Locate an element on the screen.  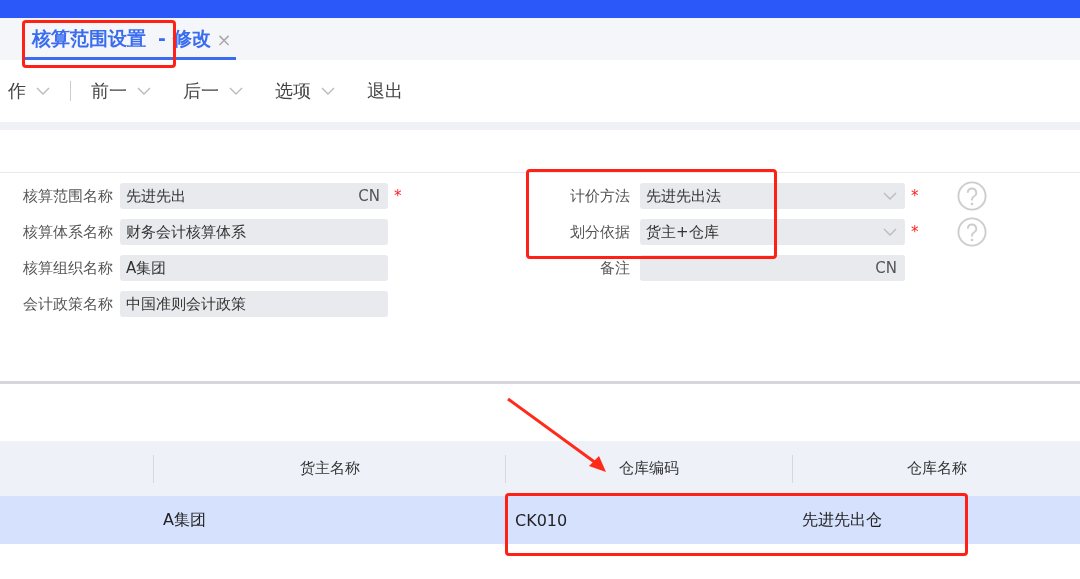
column-header: 仓库名称 is located at coordinates (936, 468).